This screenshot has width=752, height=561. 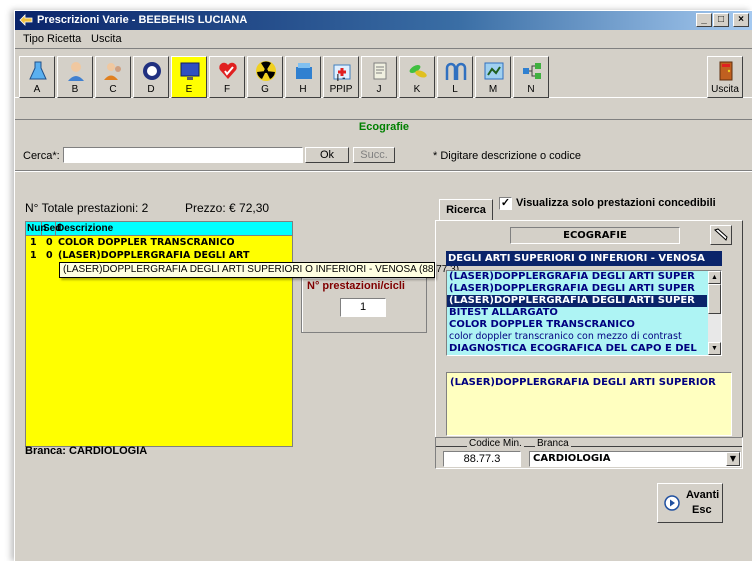 I want to click on scroll-down-icon: ▼, so click(x=714, y=348).